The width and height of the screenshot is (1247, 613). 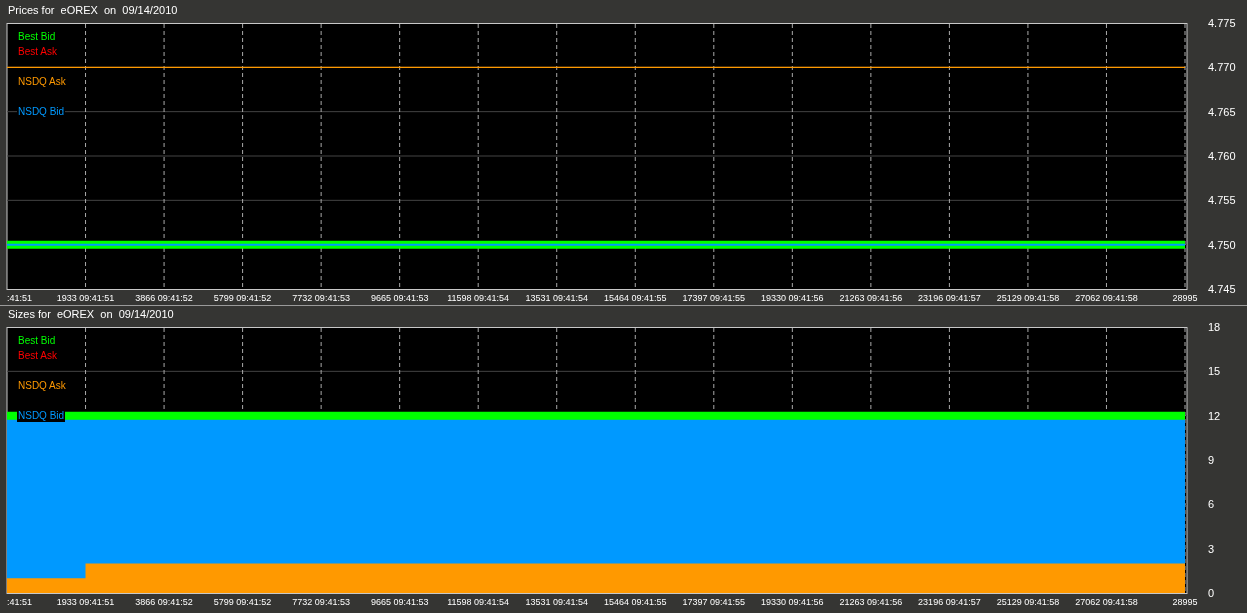 What do you see at coordinates (1222, 200) in the screenshot?
I see `y-tick-label: 4.755` at bounding box center [1222, 200].